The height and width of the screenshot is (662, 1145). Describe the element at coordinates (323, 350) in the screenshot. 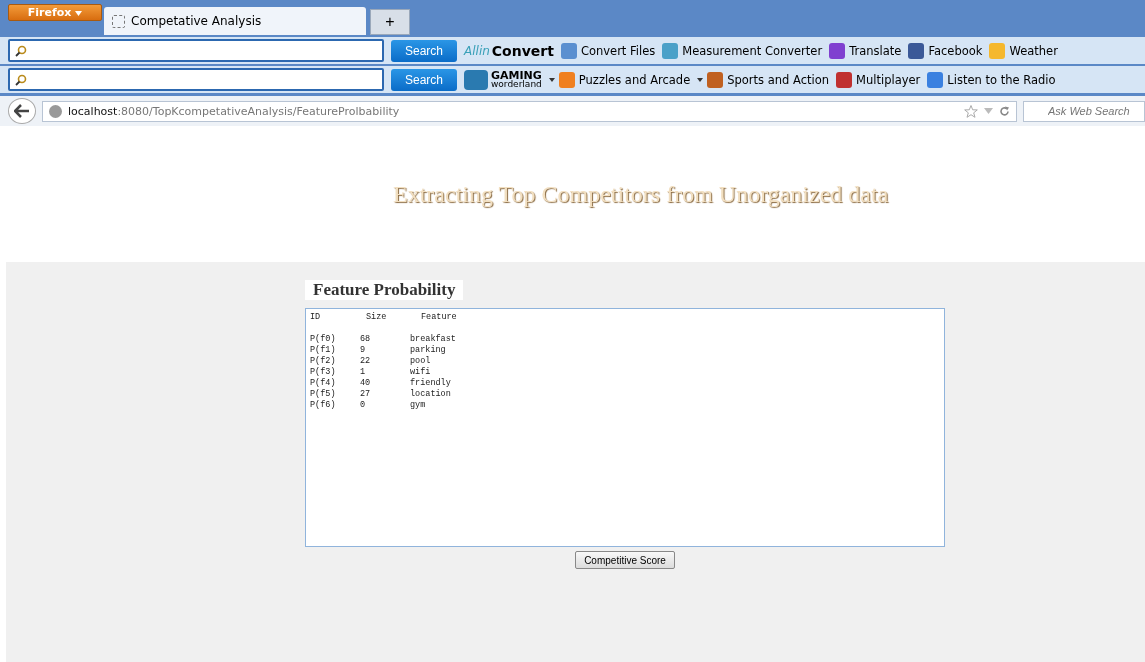

I see `output-cell-text: P(f1)` at that location.